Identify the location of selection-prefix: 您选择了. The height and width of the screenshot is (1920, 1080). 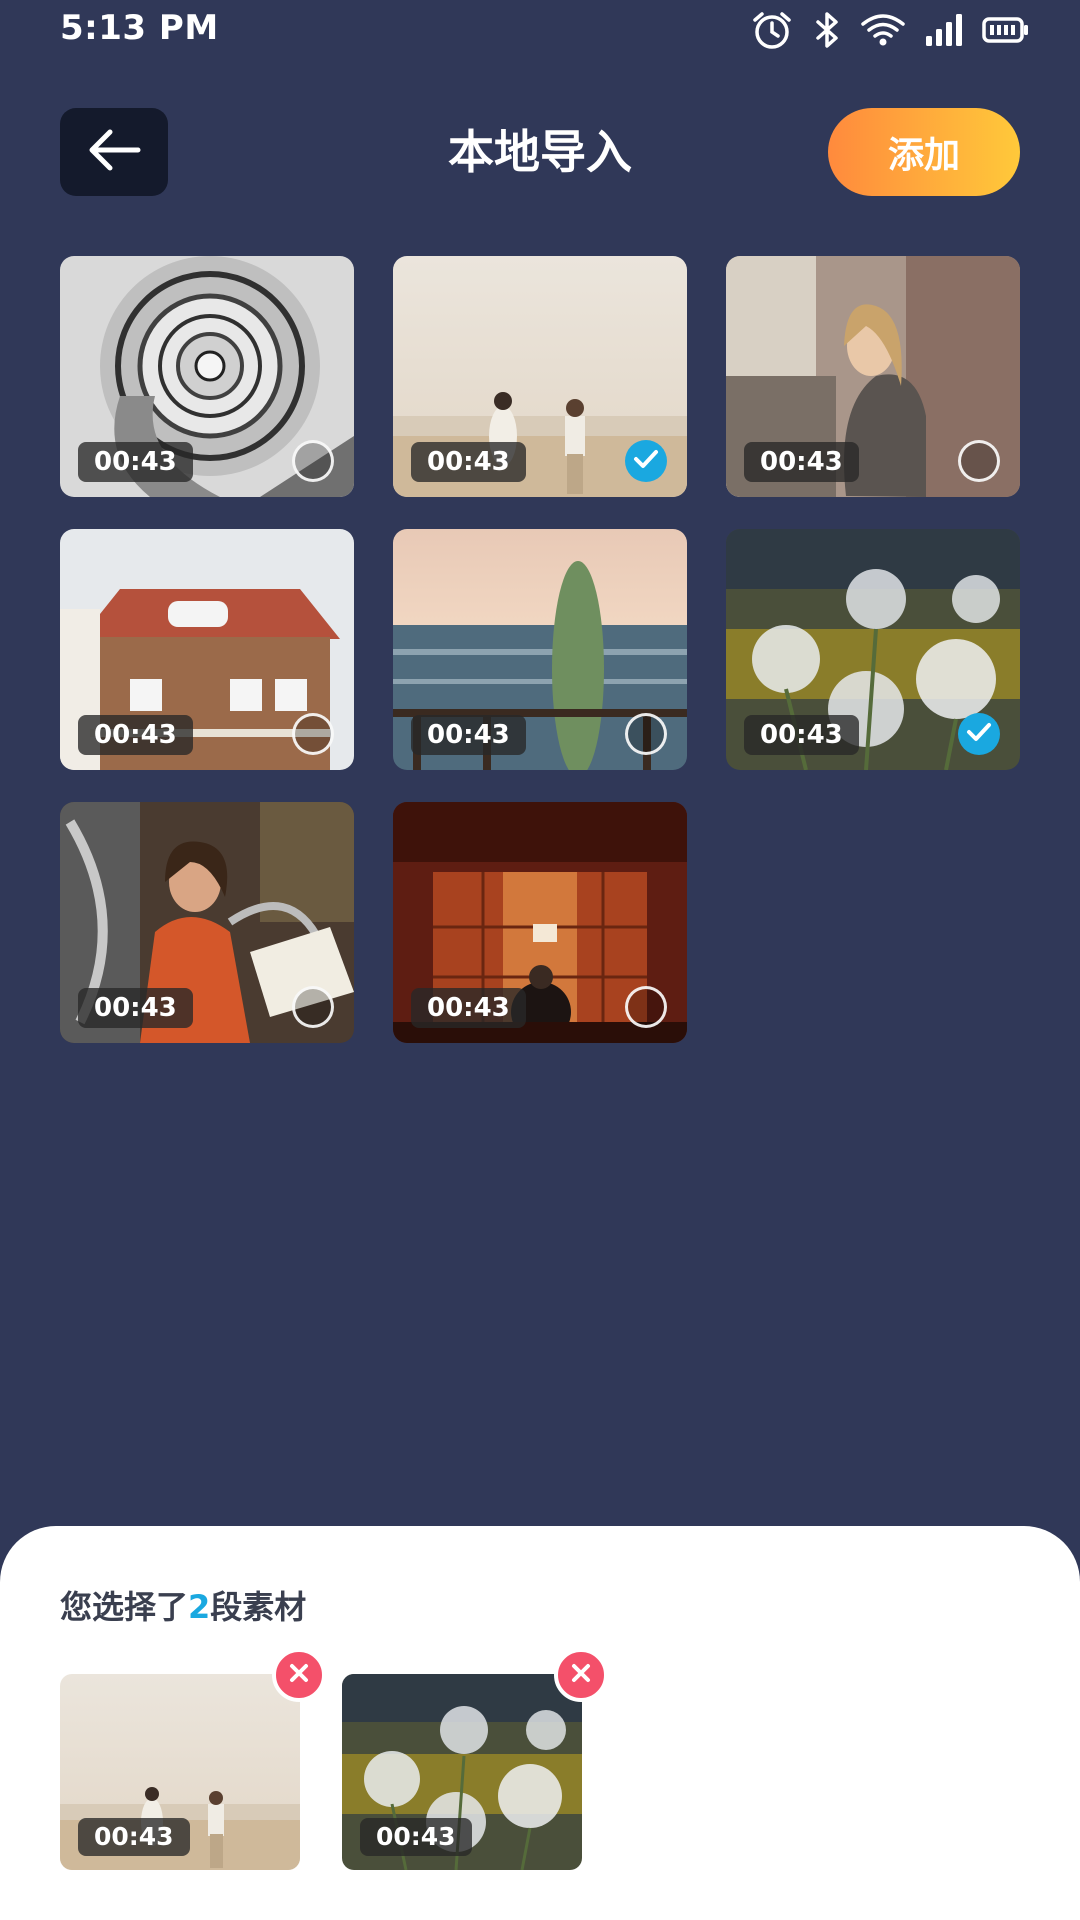
(124, 1607).